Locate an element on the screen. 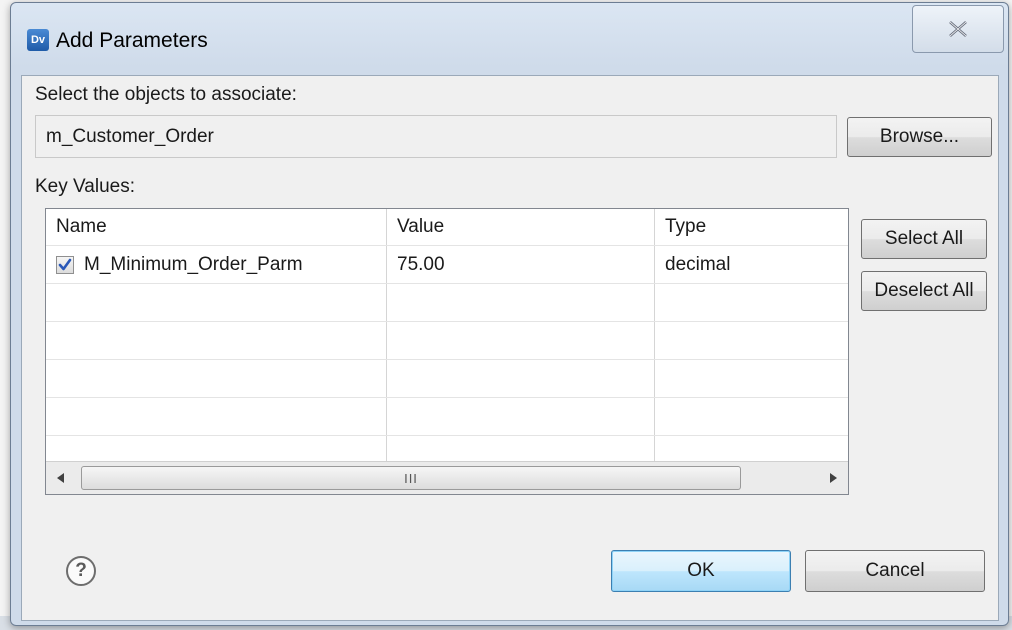  scroll-grip: III is located at coordinates (411, 478).